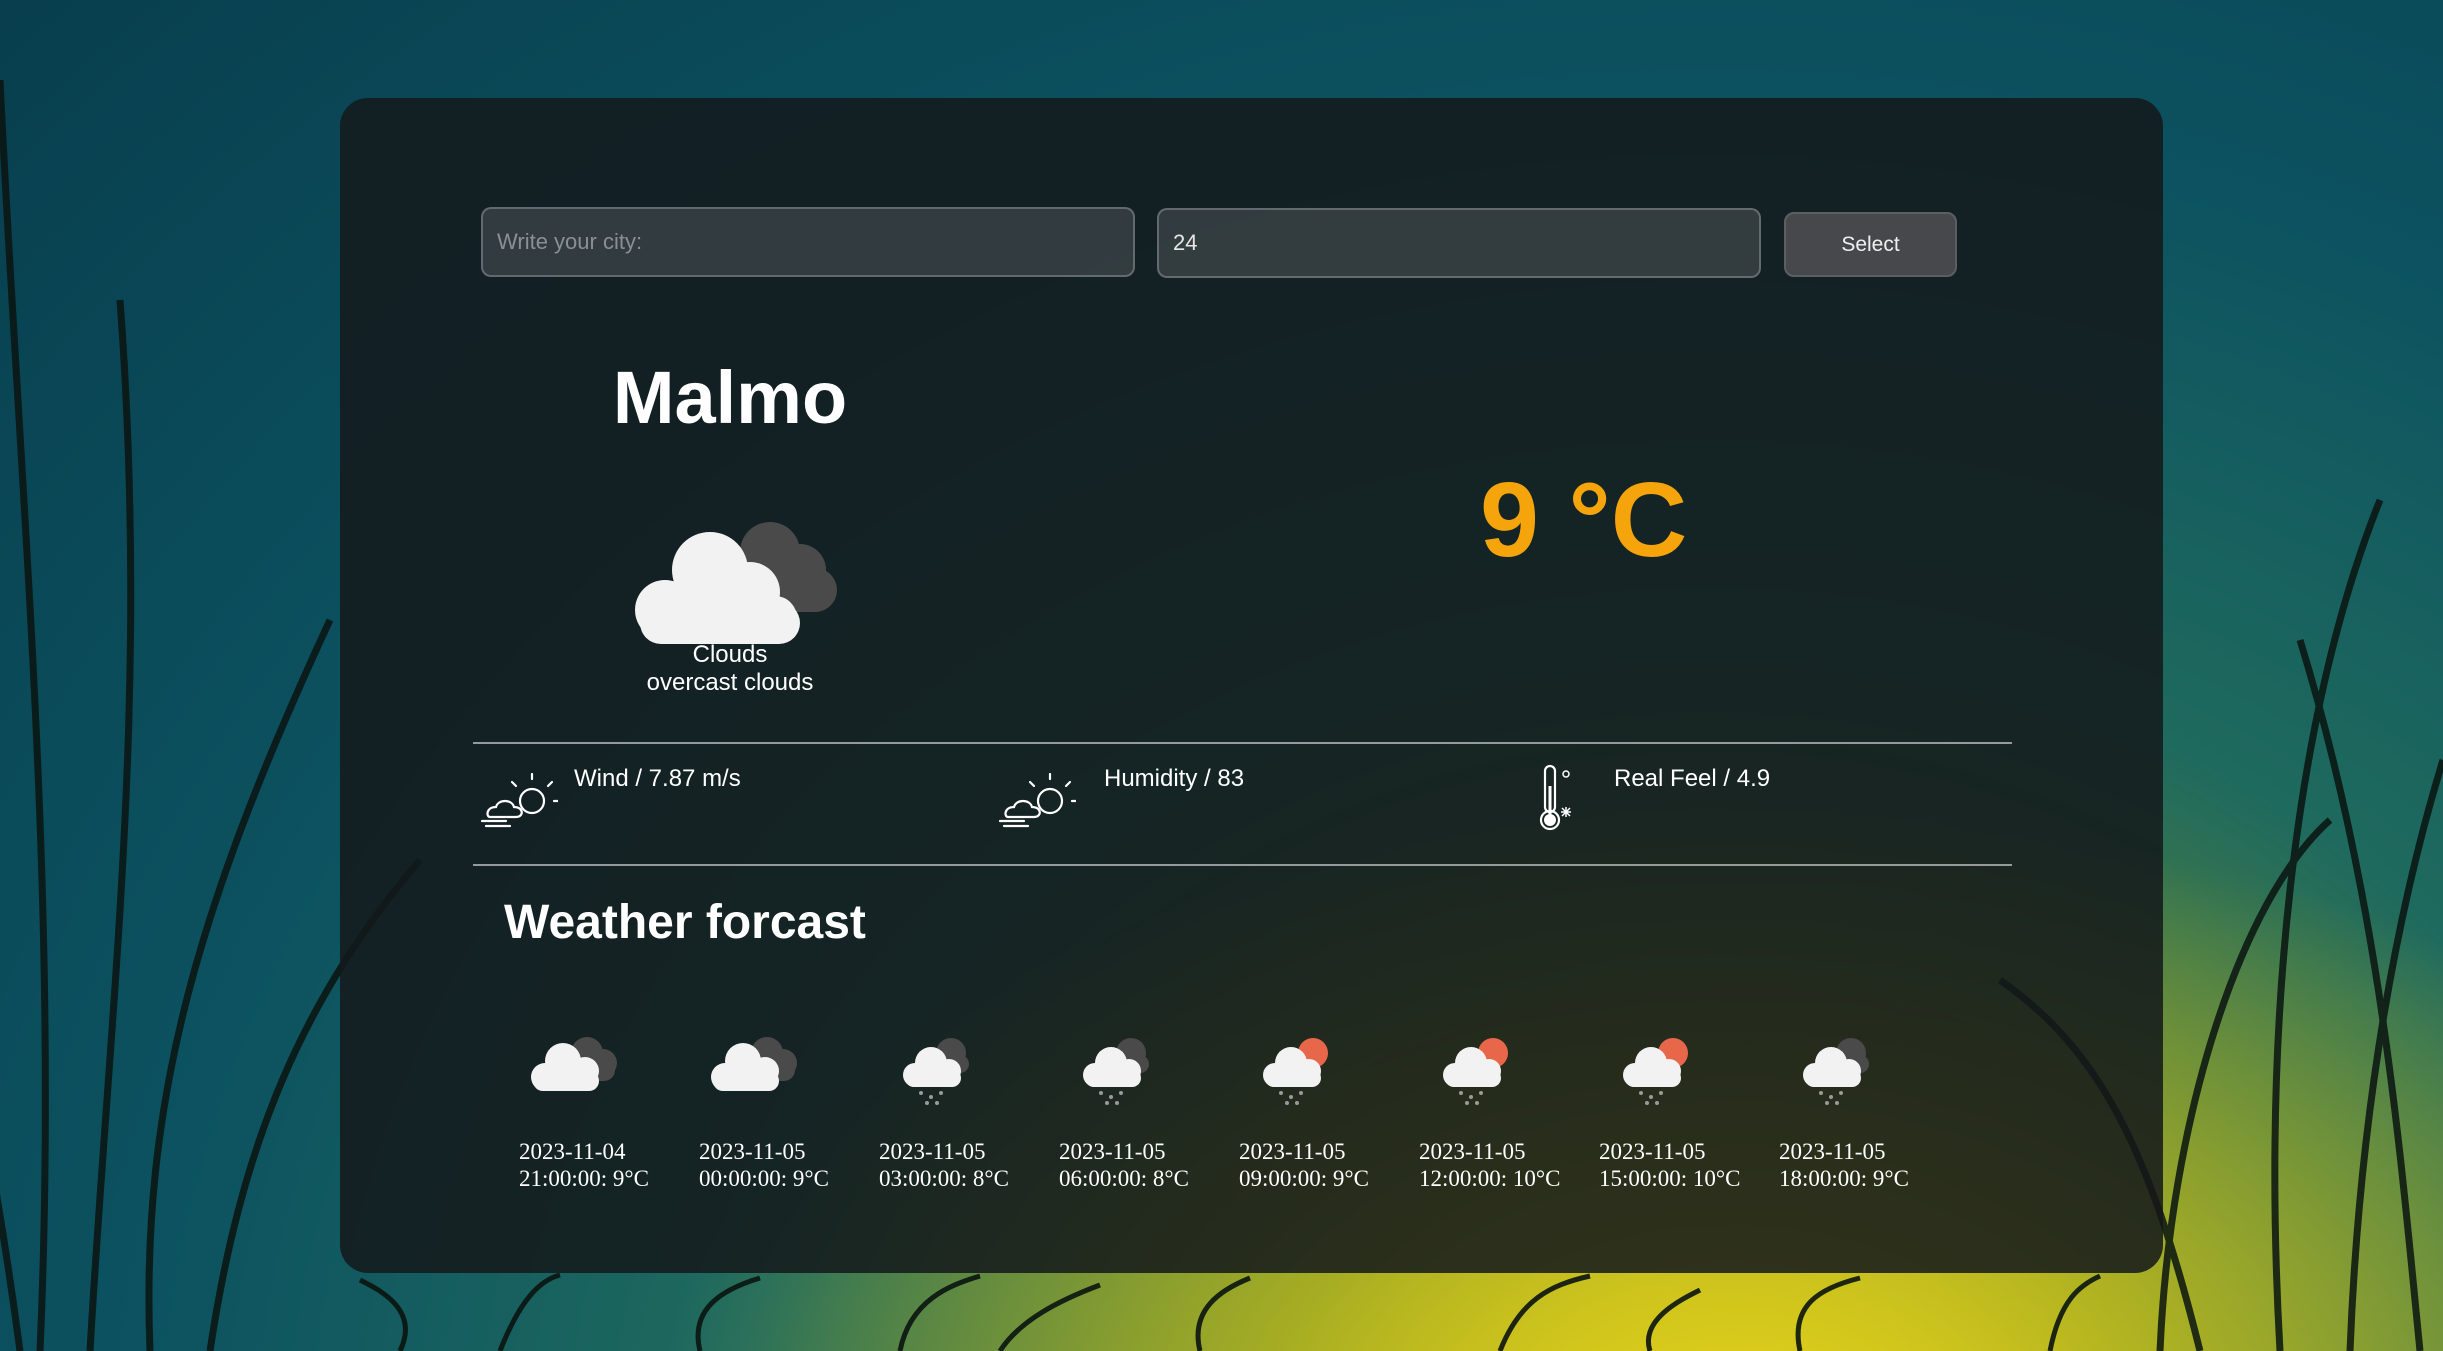 The image size is (2443, 1351). I want to click on city-search-input, so click(808, 242).